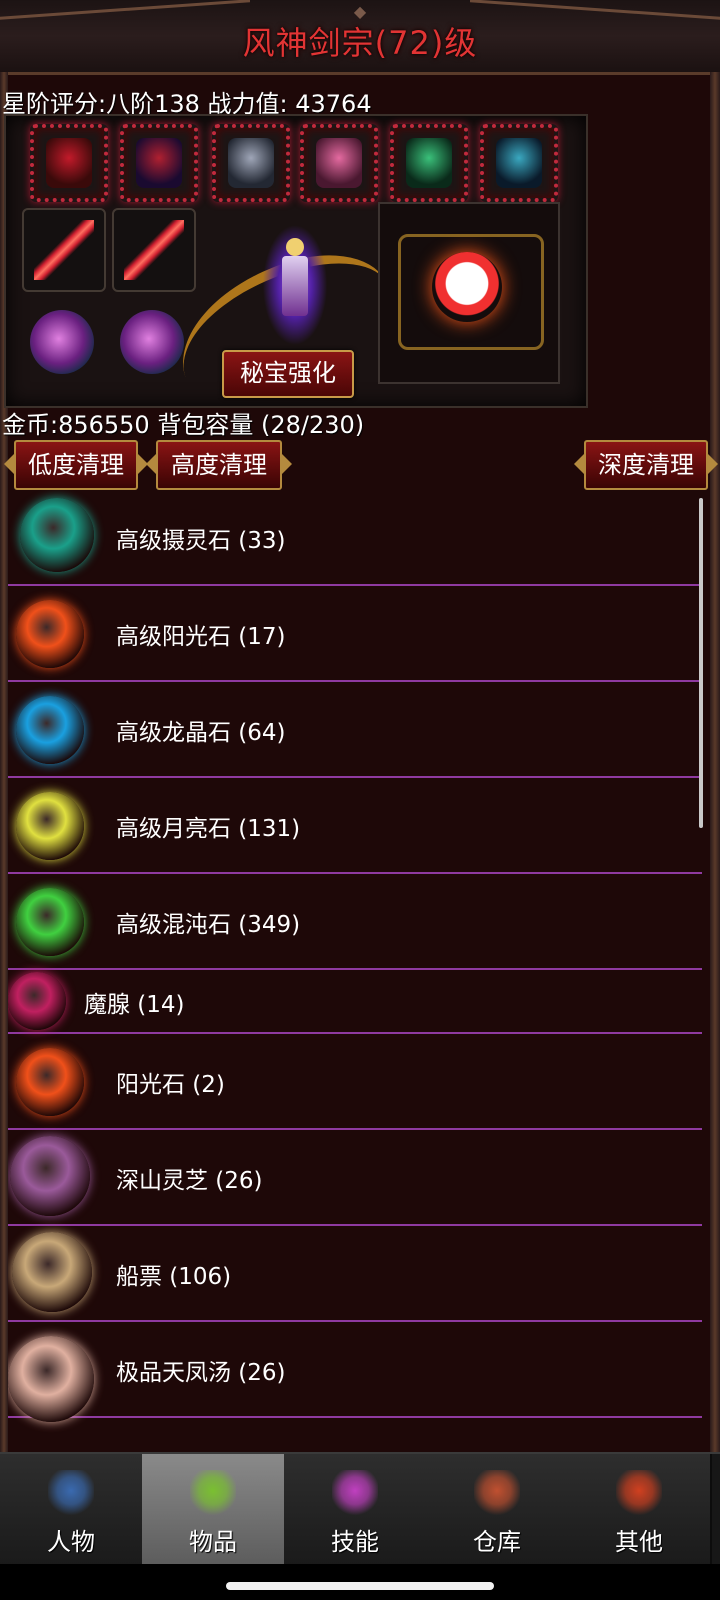 The height and width of the screenshot is (1600, 720). I want to click on scroll-ticket-icon, so click(52, 1272).